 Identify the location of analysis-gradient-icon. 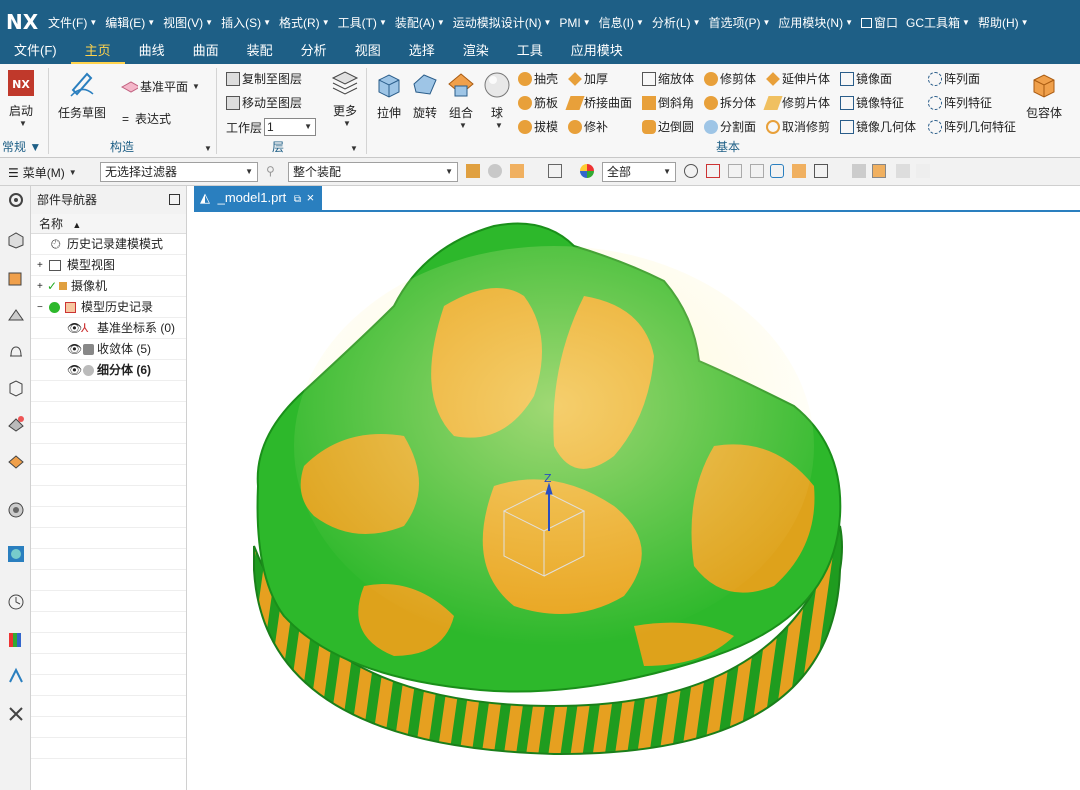
(16, 640).